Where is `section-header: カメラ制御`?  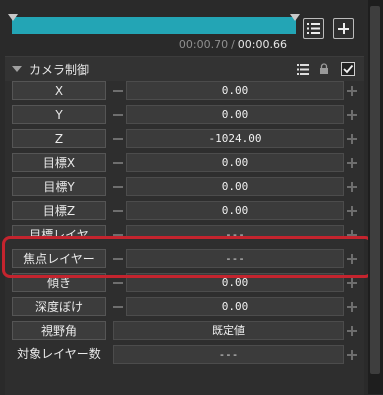 section-header: カメラ制御 is located at coordinates (184, 69).